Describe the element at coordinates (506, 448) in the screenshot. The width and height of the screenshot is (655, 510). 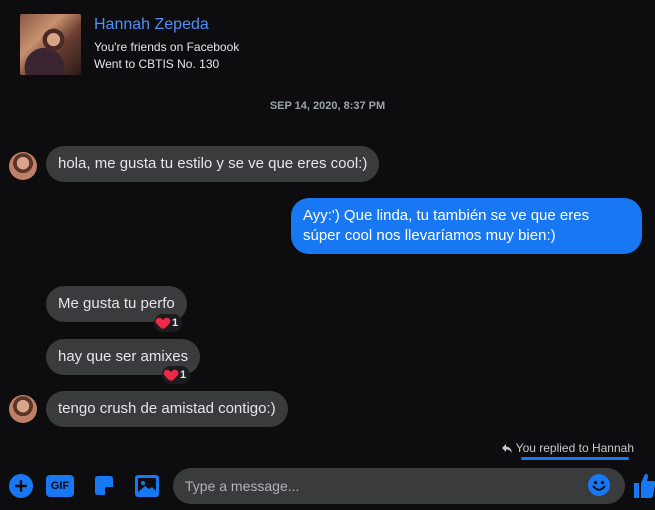
I see `reply-arrow-icon` at that location.